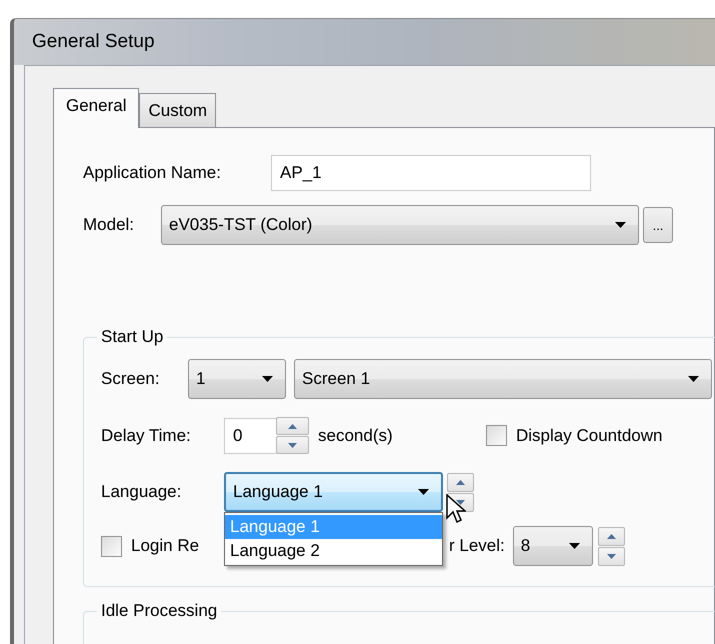 Image resolution: width=715 pixels, height=644 pixels. Describe the element at coordinates (477, 546) in the screenshot. I see `field-label: r Level:` at that location.